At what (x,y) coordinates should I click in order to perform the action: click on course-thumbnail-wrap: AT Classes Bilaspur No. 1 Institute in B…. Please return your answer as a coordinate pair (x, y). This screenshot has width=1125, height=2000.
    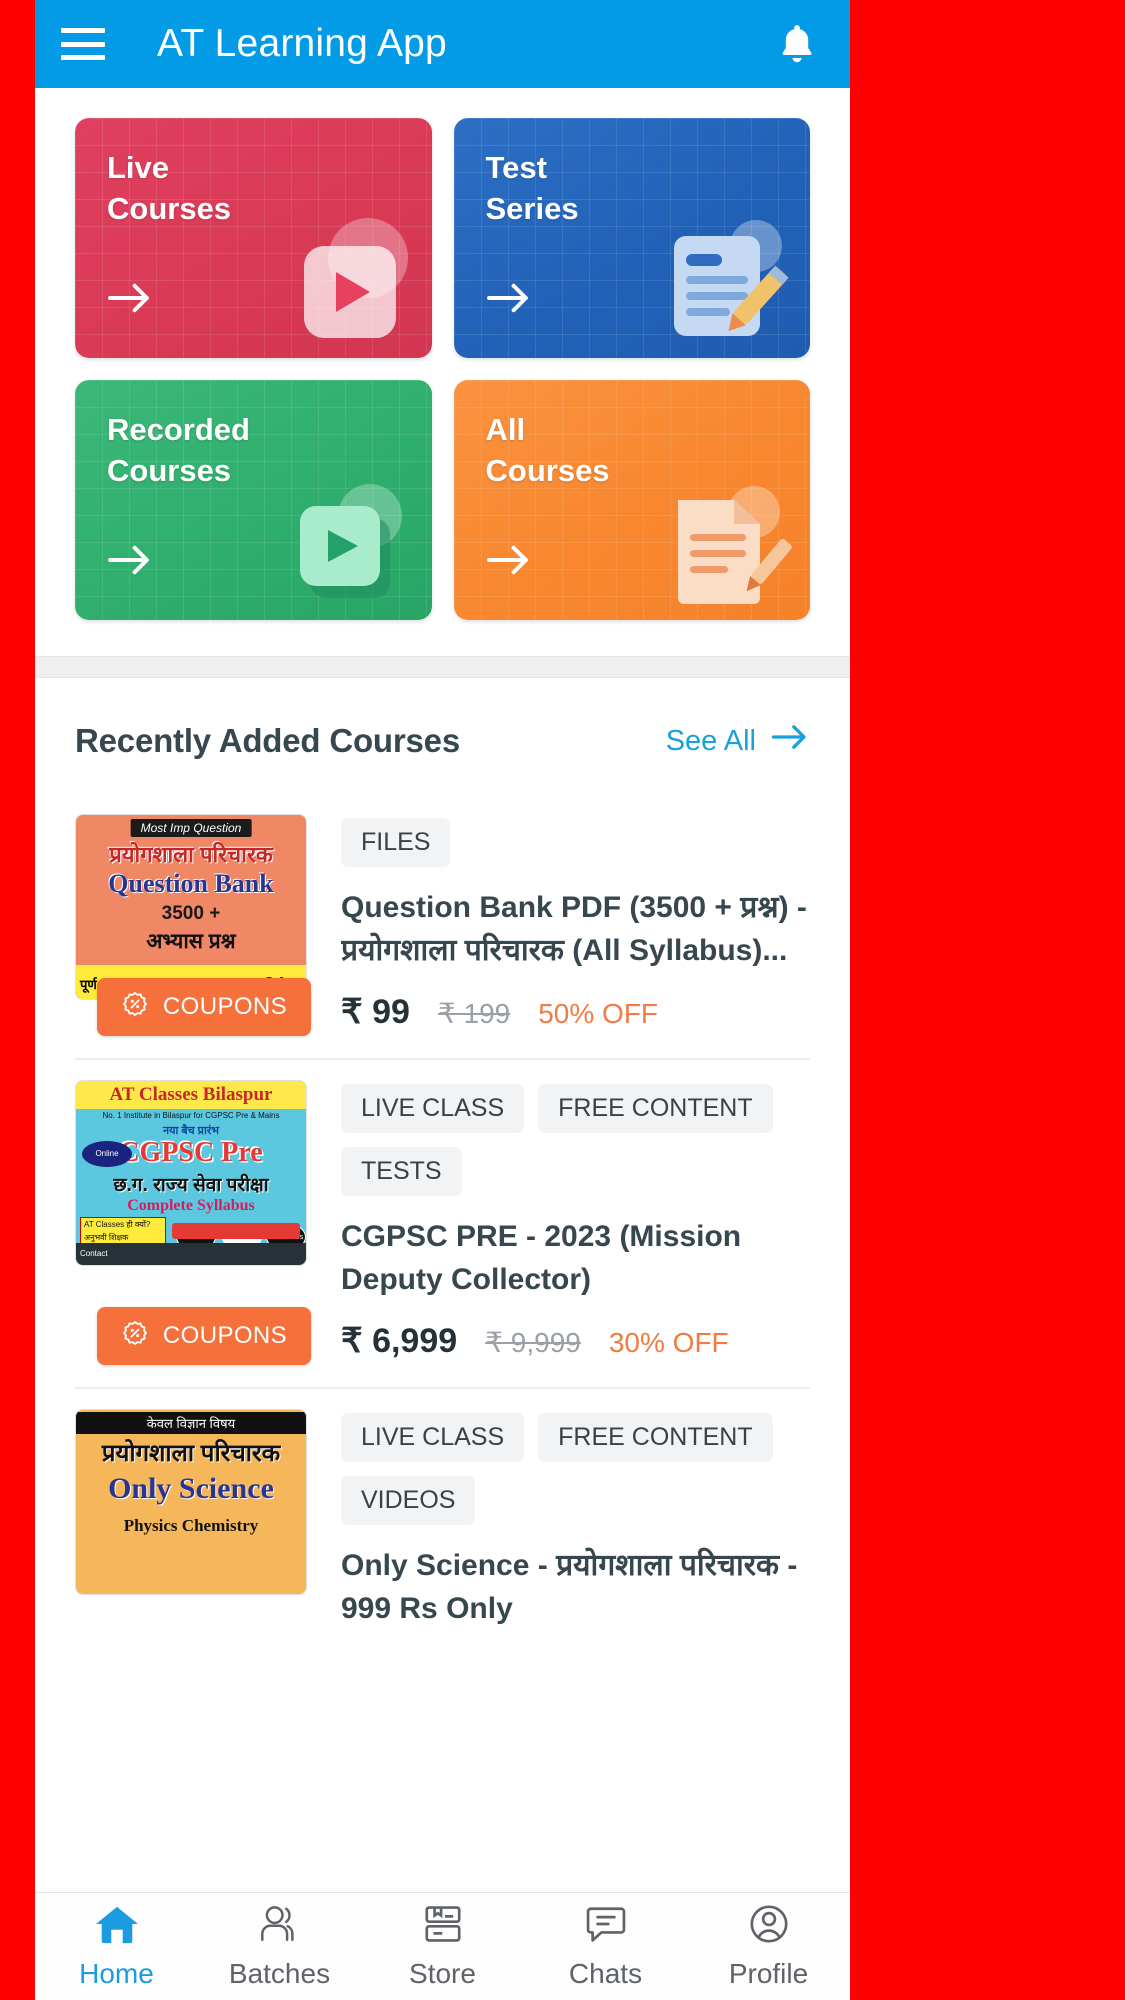
    Looking at the image, I should click on (193, 1223).